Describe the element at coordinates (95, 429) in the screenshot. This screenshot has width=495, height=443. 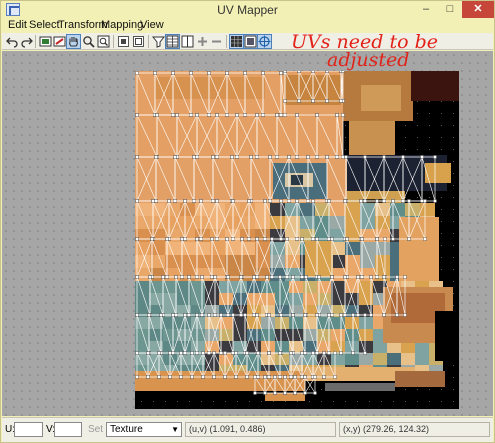
I see `set-button: Set` at that location.